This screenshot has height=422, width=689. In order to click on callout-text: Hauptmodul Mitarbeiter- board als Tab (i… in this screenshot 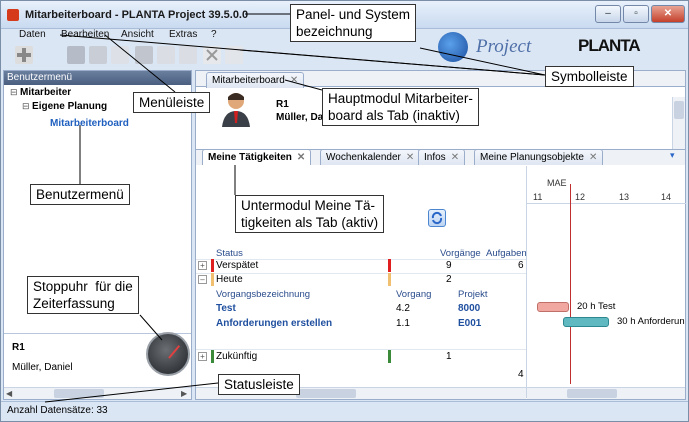, I will do `click(400, 107)`.